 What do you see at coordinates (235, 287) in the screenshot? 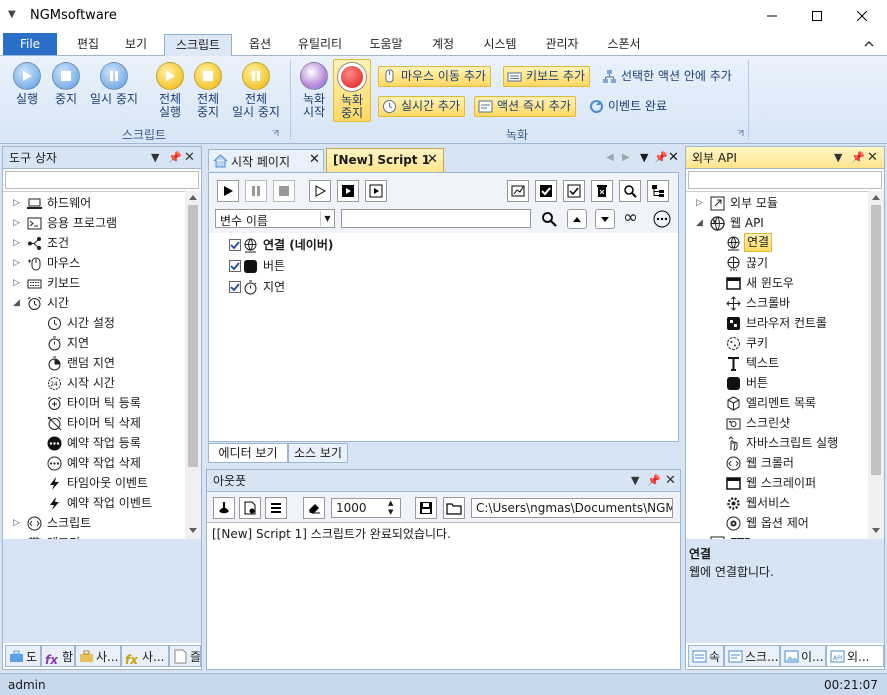
I see `action-checkbox` at bounding box center [235, 287].